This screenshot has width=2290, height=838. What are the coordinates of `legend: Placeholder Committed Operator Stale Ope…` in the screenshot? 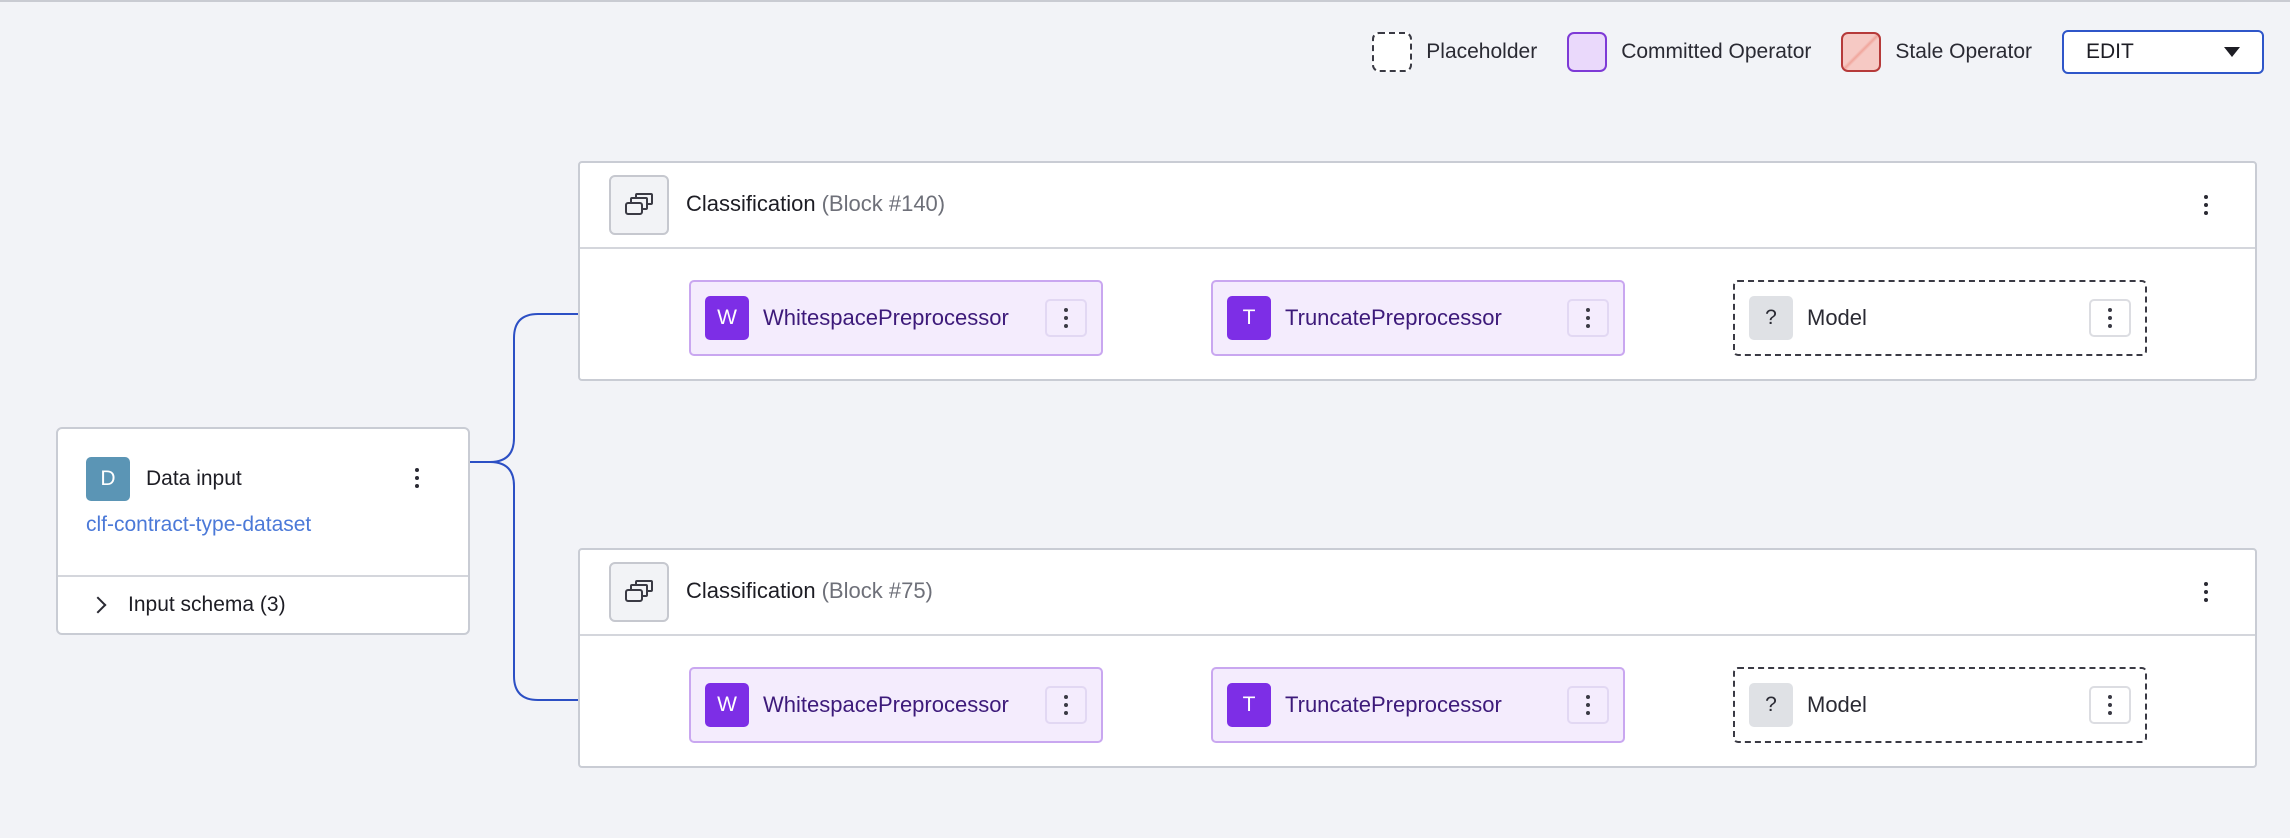 It's located at (1818, 52).